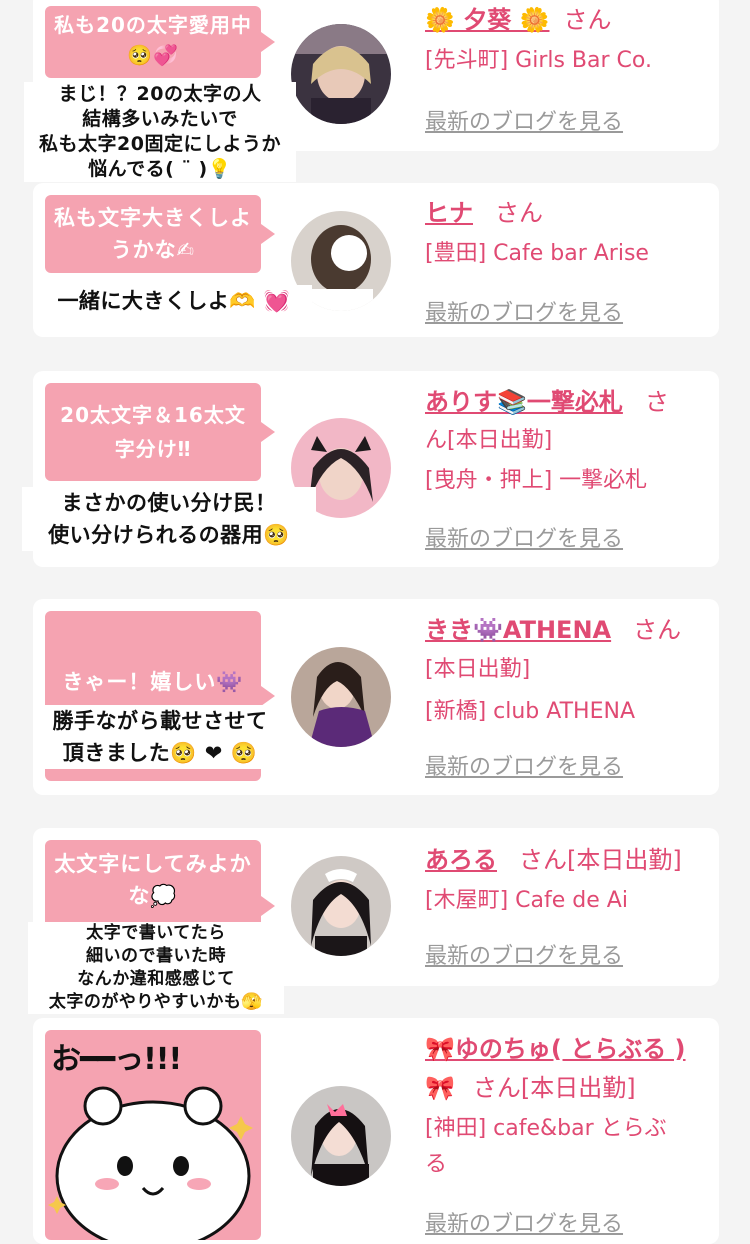 The width and height of the screenshot is (750, 1244). I want to click on comment-text: 私も20の太字愛用中🥺💞, so click(153, 40).